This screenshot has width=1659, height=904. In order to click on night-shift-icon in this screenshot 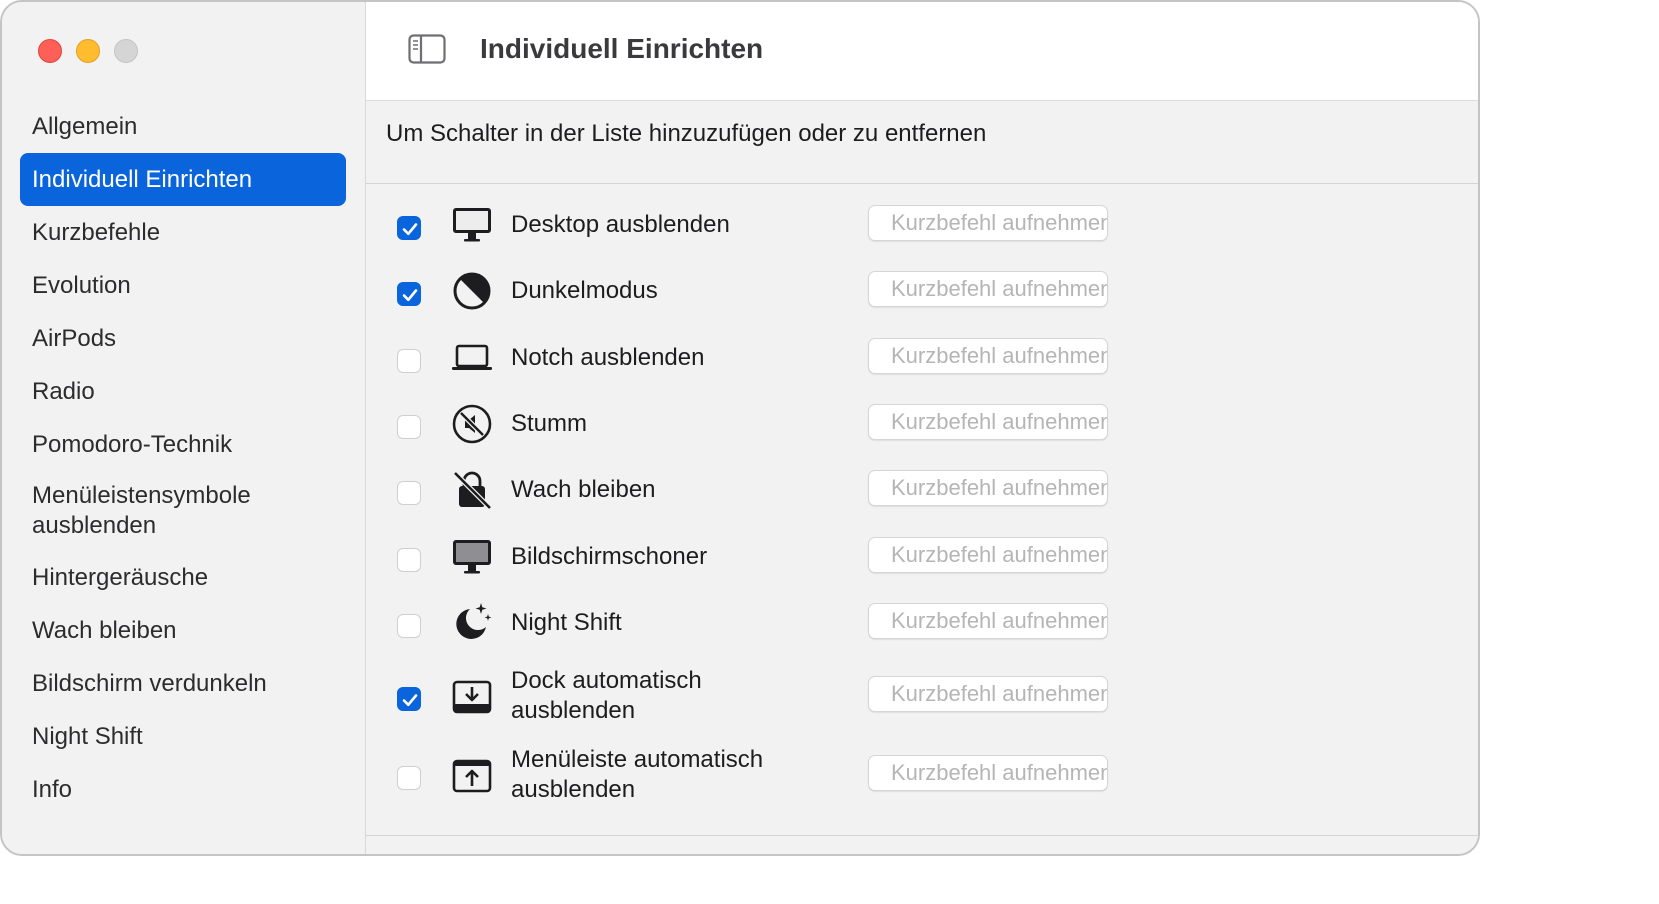, I will do `click(472, 623)`.